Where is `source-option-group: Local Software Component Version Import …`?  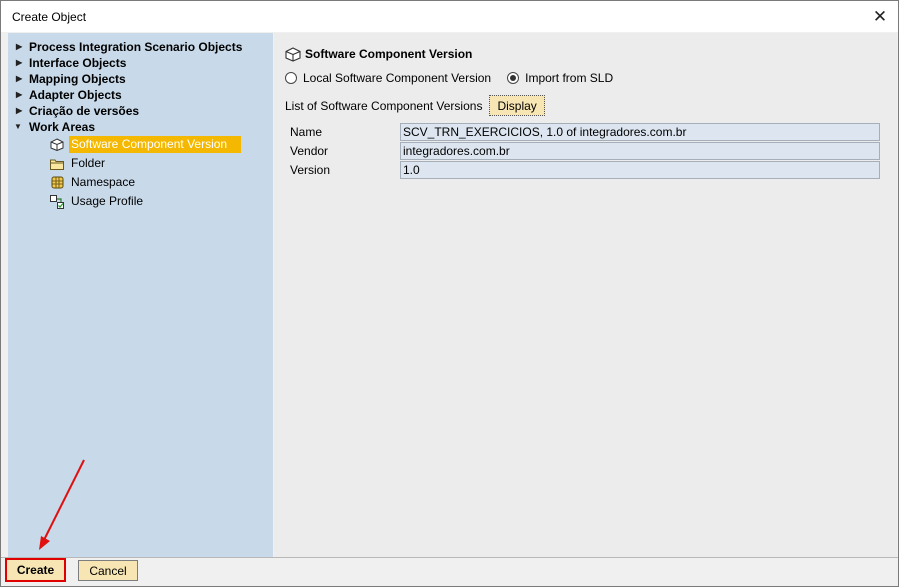
source-option-group: Local Software Component Version Import … is located at coordinates (457, 78).